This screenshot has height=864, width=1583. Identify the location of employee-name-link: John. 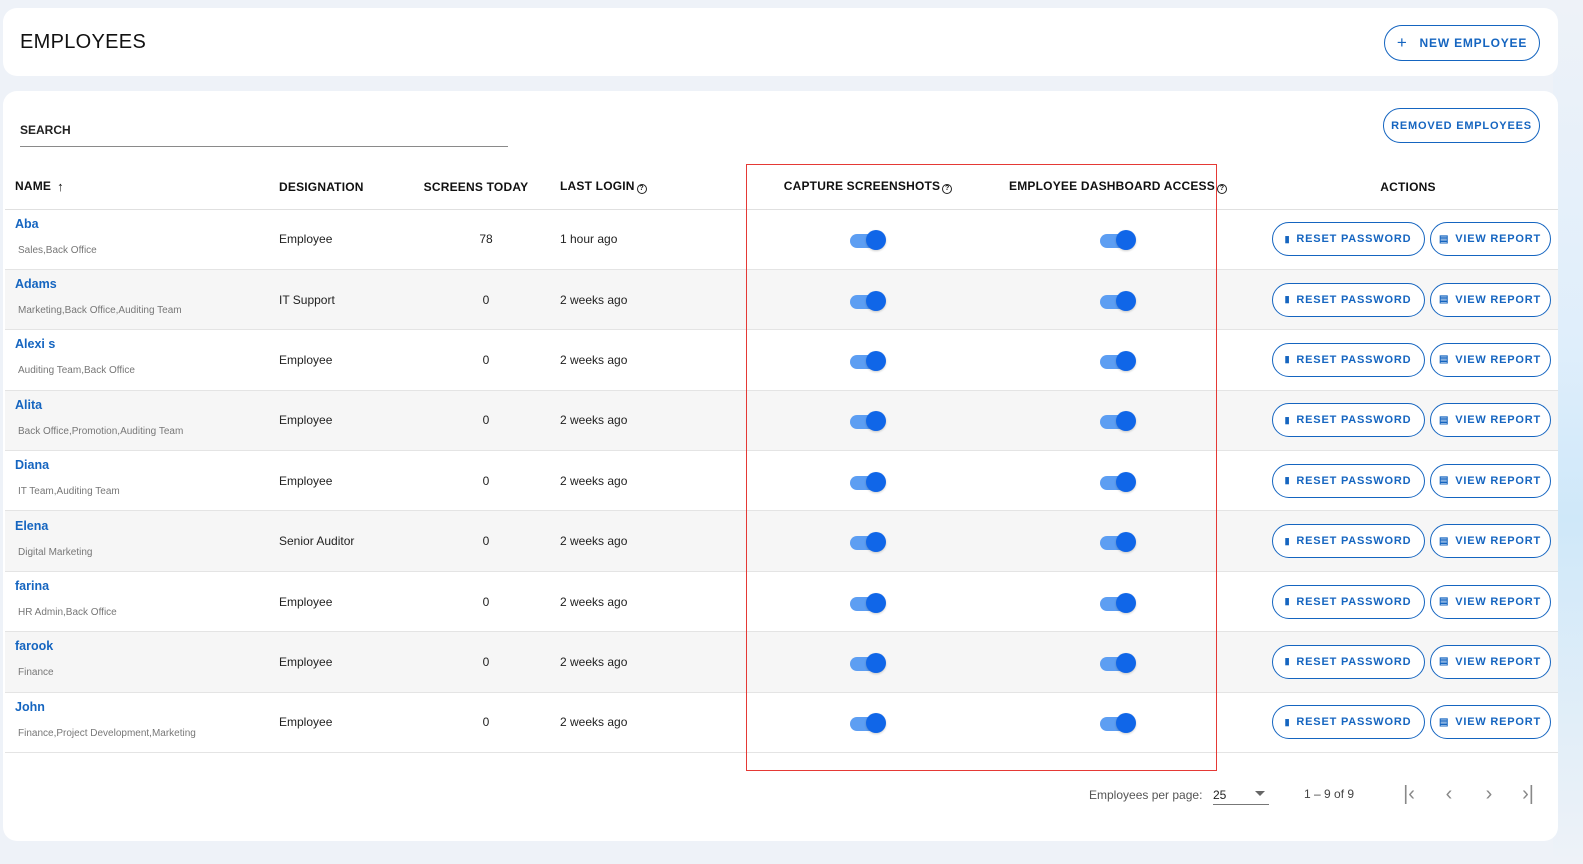
(142, 707).